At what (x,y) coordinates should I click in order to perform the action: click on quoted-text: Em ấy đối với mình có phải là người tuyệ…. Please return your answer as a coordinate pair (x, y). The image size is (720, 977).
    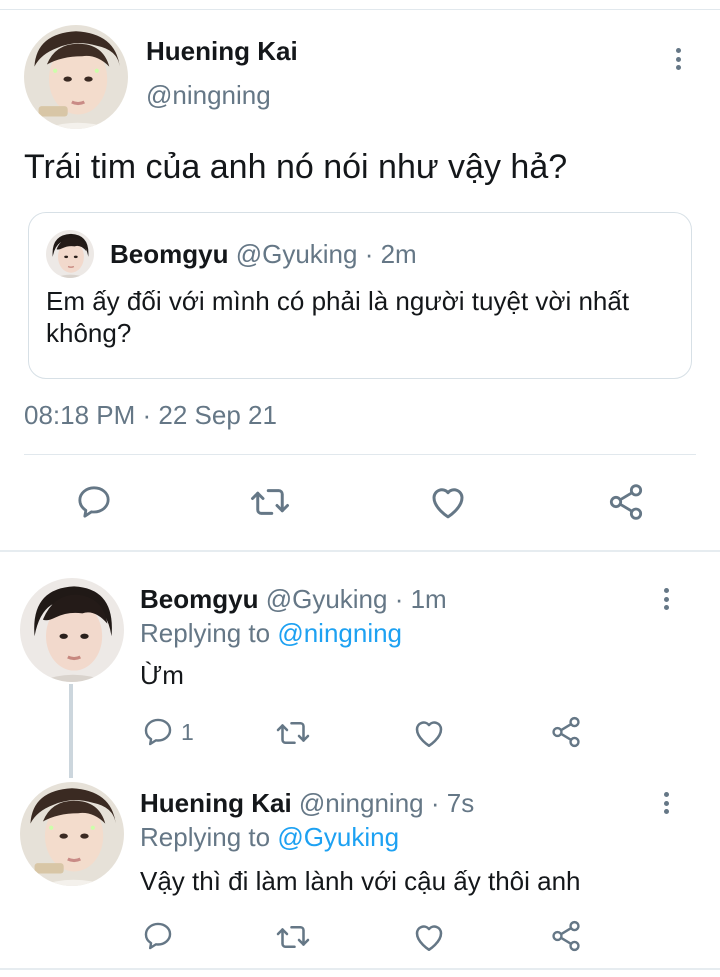
    Looking at the image, I should click on (338, 317).